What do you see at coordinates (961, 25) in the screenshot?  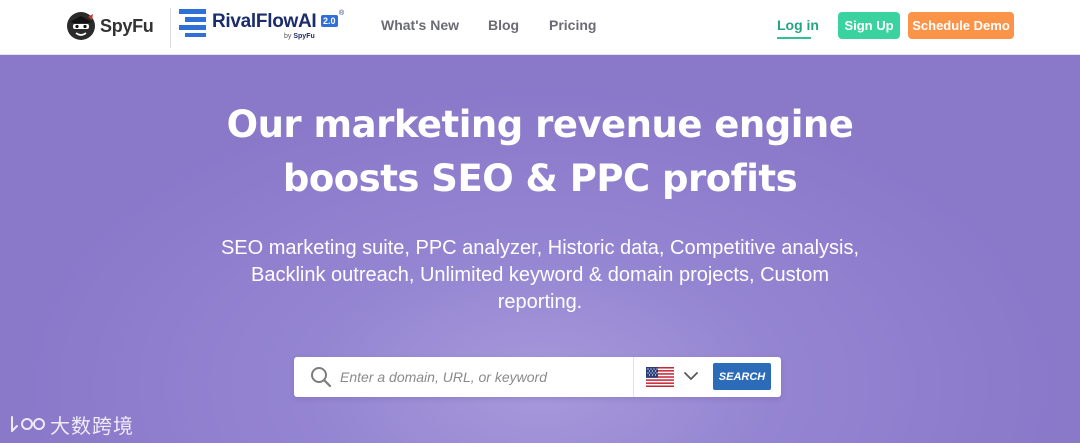 I see `schedule-demo-button: Schedule Demo` at bounding box center [961, 25].